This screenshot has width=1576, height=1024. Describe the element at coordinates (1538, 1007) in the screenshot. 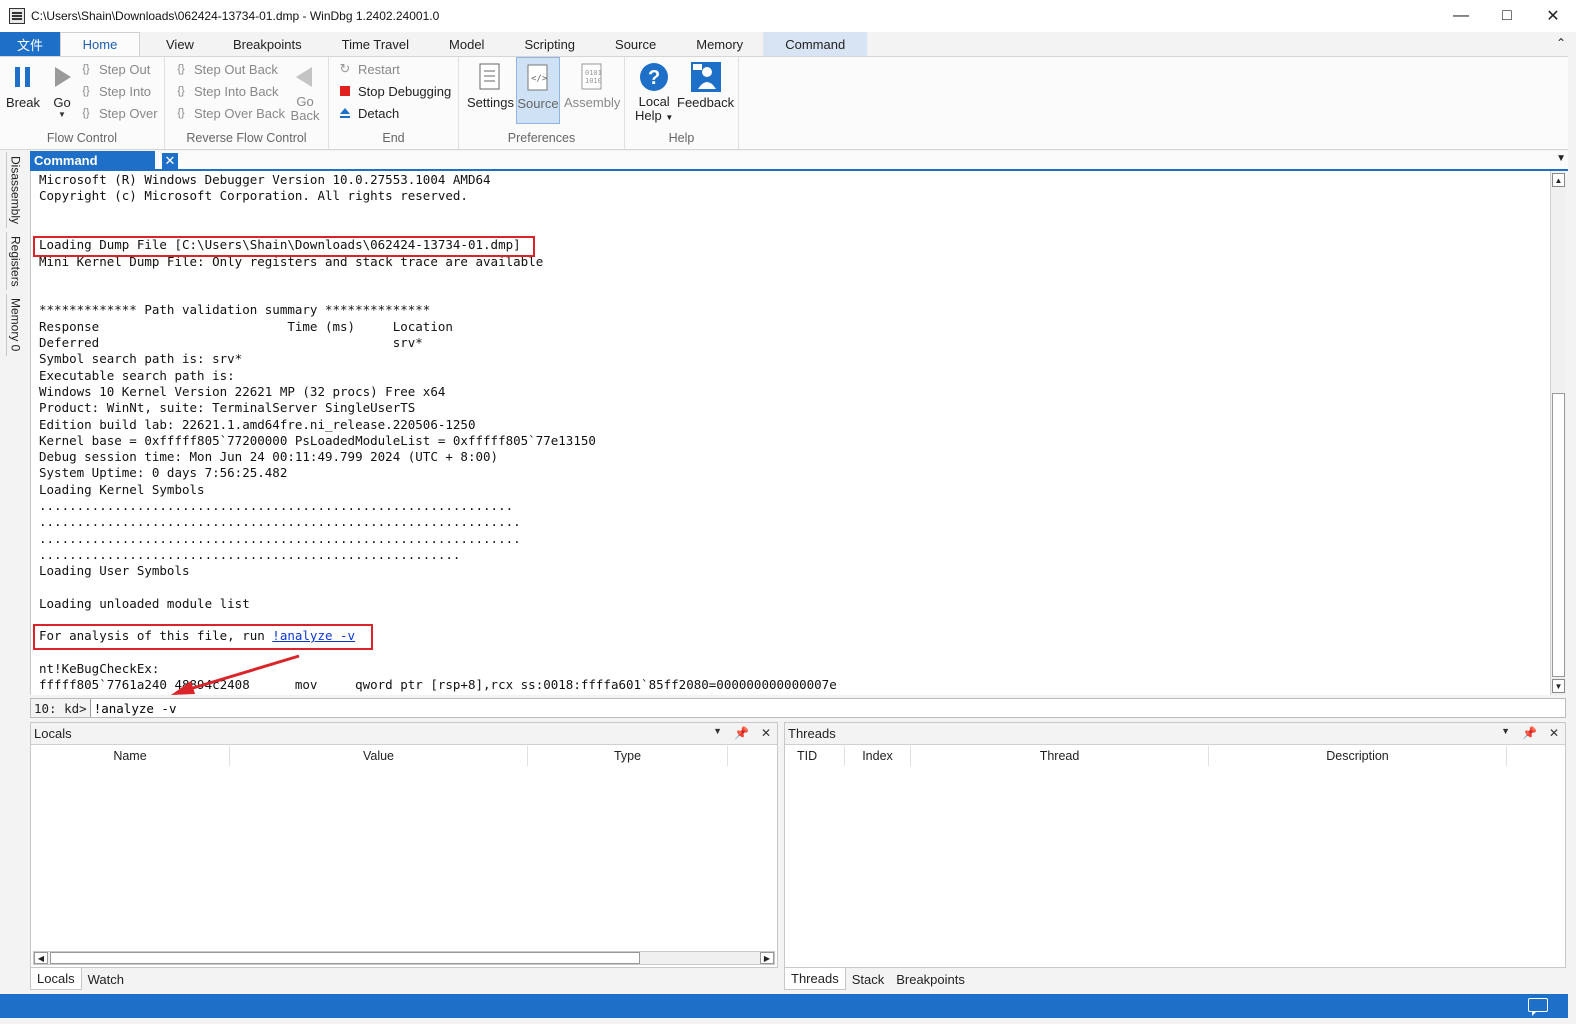

I see `chat-bubble-icon` at that location.